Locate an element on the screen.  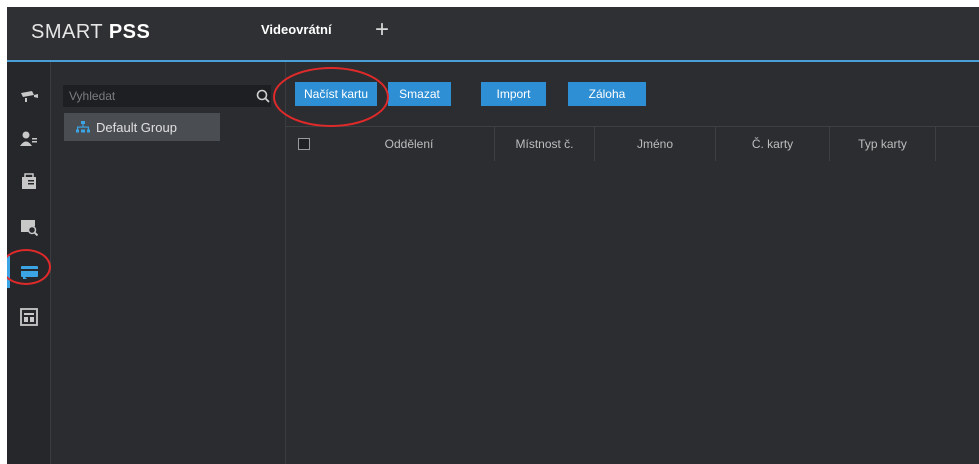
select-all-checkbox is located at coordinates (304, 144).